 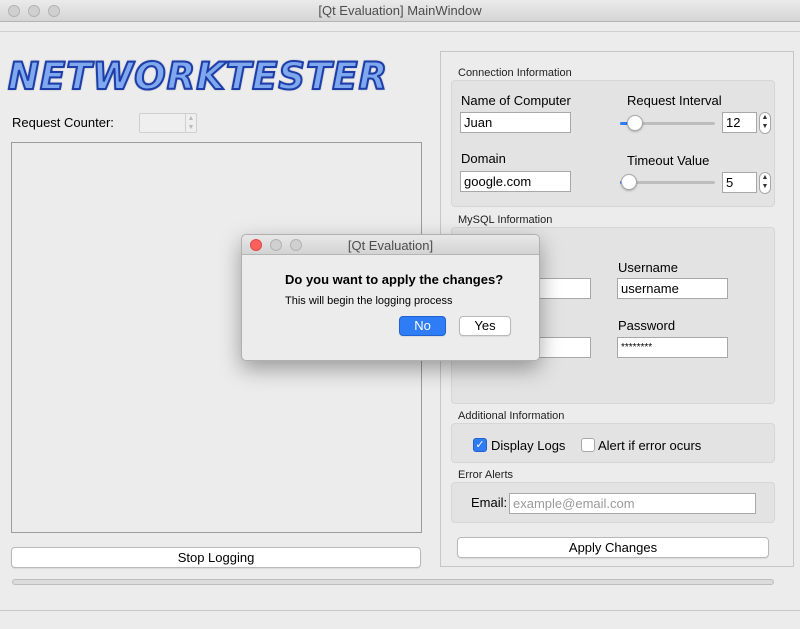 What do you see at coordinates (647, 325) in the screenshot?
I see `password-label: Password` at bounding box center [647, 325].